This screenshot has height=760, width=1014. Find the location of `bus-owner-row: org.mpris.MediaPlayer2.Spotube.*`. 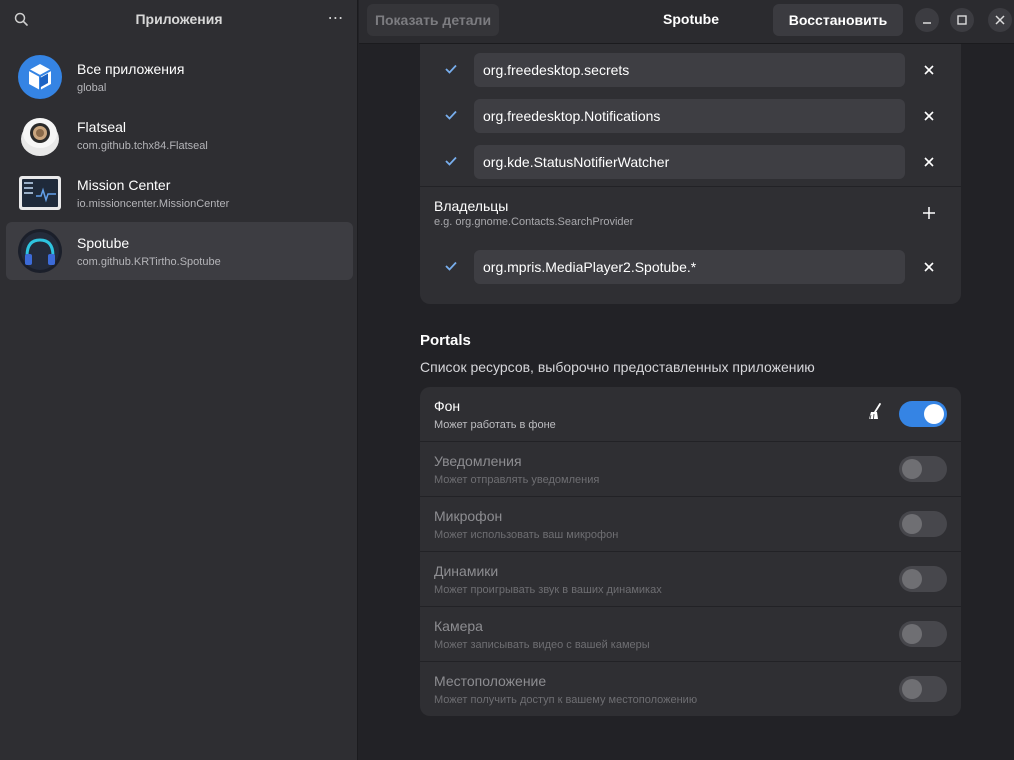

bus-owner-row: org.mpris.MediaPlayer2.Spotube.* is located at coordinates (690, 268).